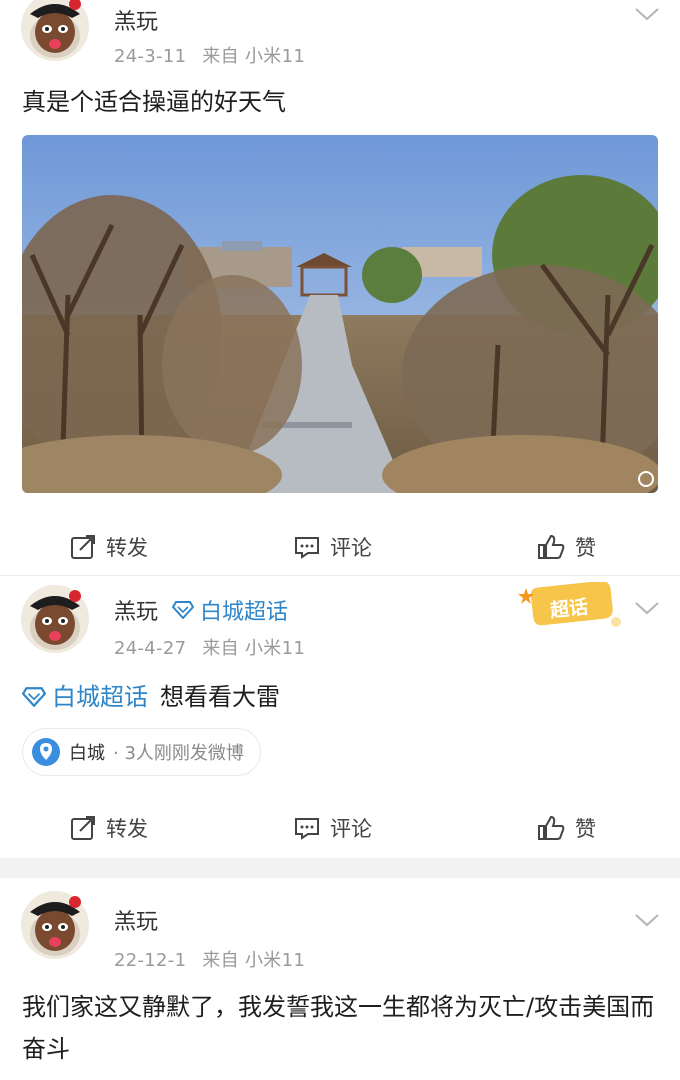 The image size is (680, 1080). I want to click on post-date: 24-3-11, so click(150, 56).